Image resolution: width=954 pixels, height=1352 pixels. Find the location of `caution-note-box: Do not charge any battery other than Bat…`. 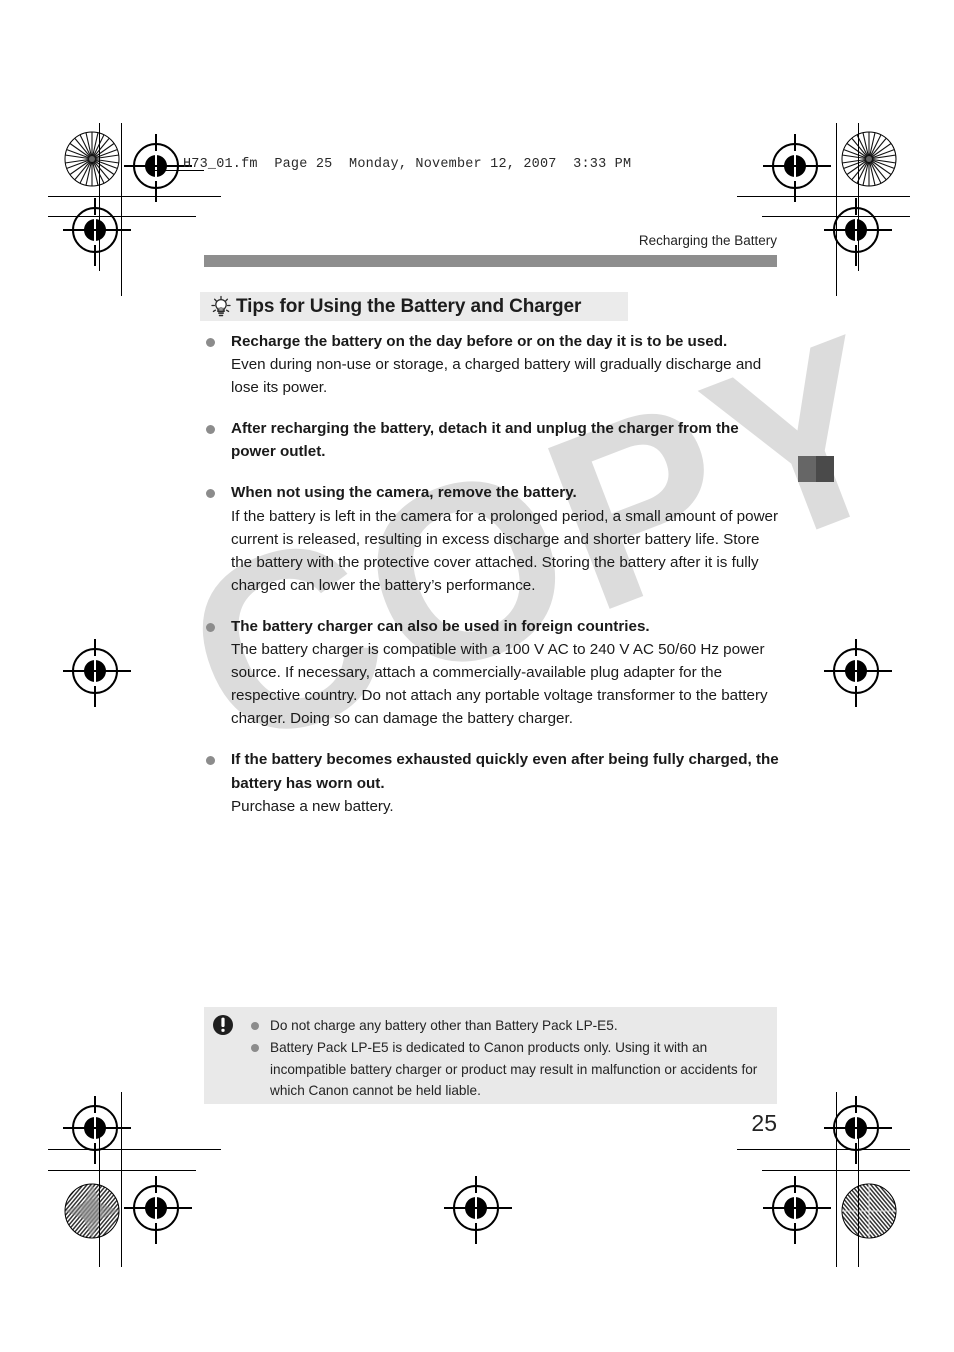

caution-note-box: Do not charge any battery other than Bat… is located at coordinates (490, 1055).